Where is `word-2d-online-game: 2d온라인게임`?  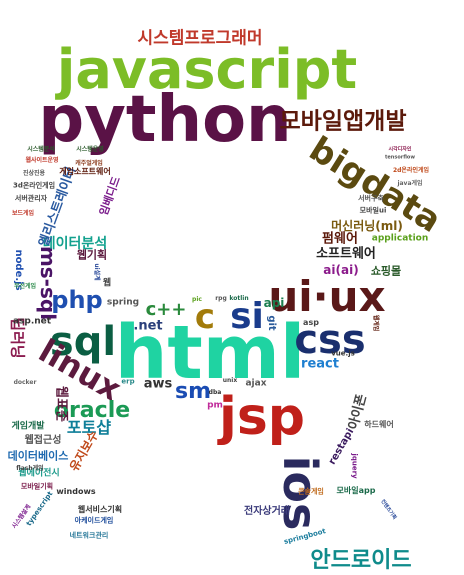
word-2d-online-game: 2d온라인게임 is located at coordinates (411, 170).